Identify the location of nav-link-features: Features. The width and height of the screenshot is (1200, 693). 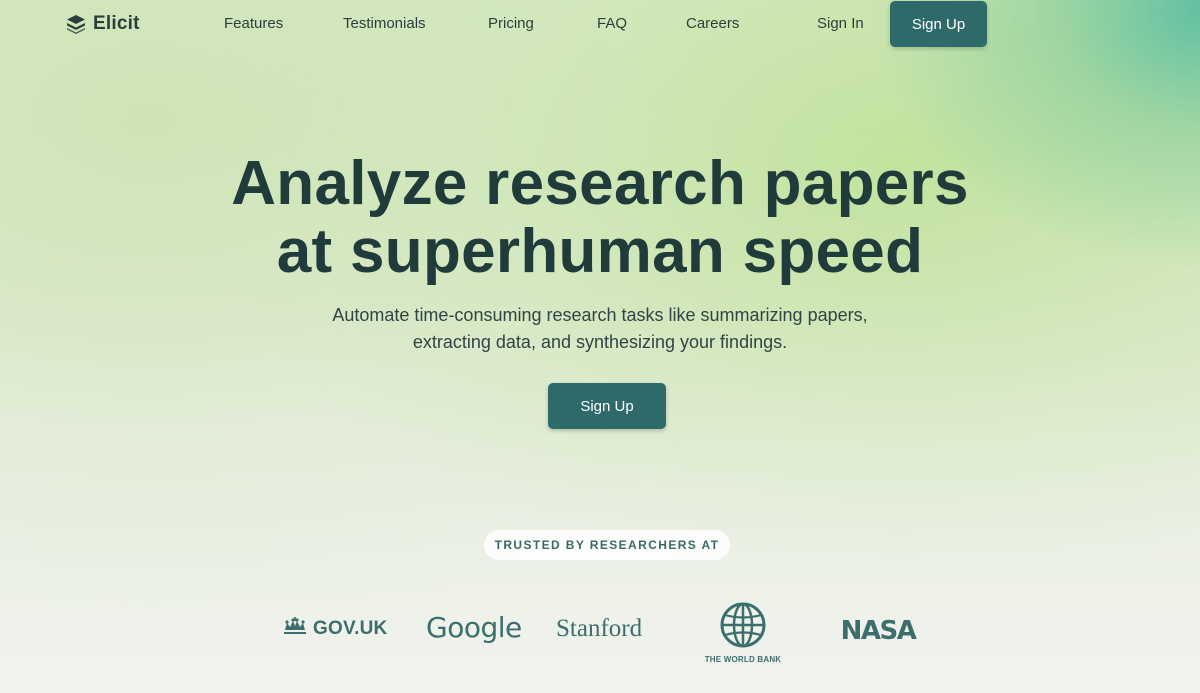
(253, 23).